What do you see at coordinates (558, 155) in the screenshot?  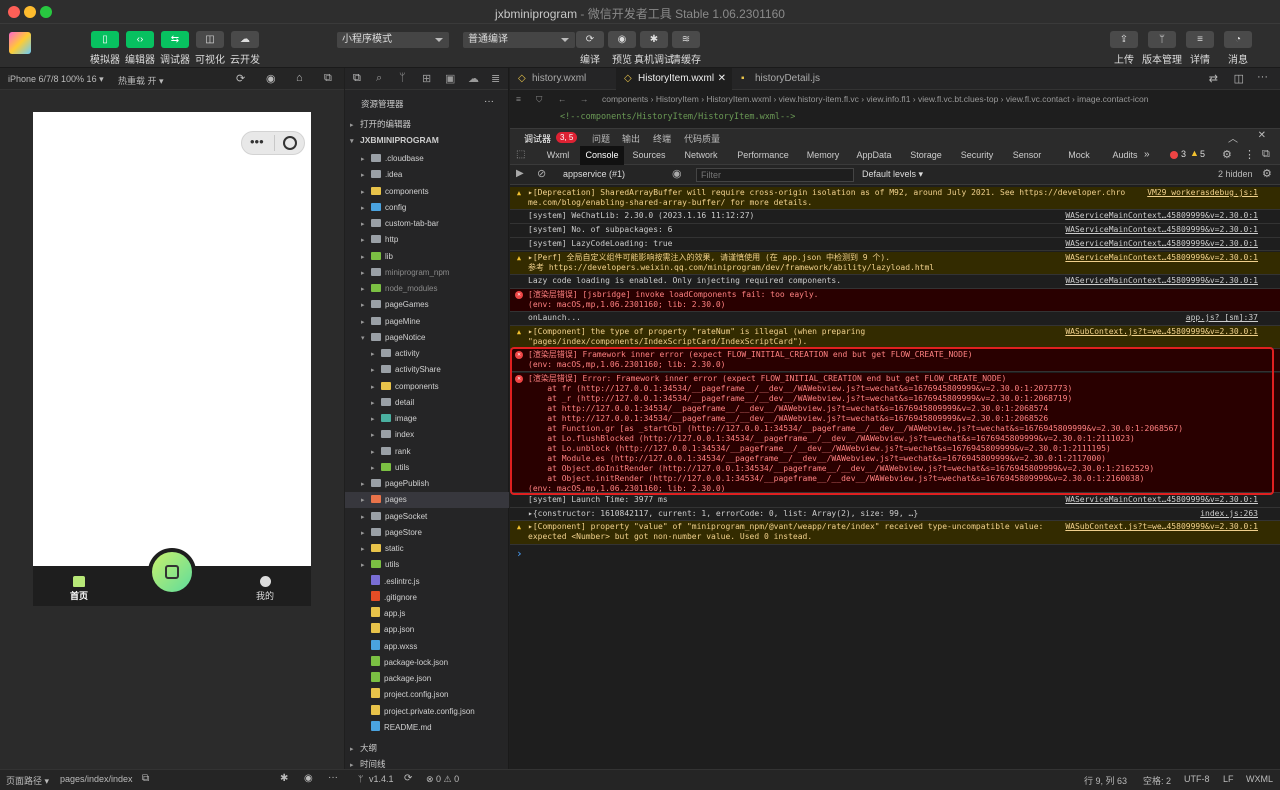 I see `devtools-tab-wxml: Wxml` at bounding box center [558, 155].